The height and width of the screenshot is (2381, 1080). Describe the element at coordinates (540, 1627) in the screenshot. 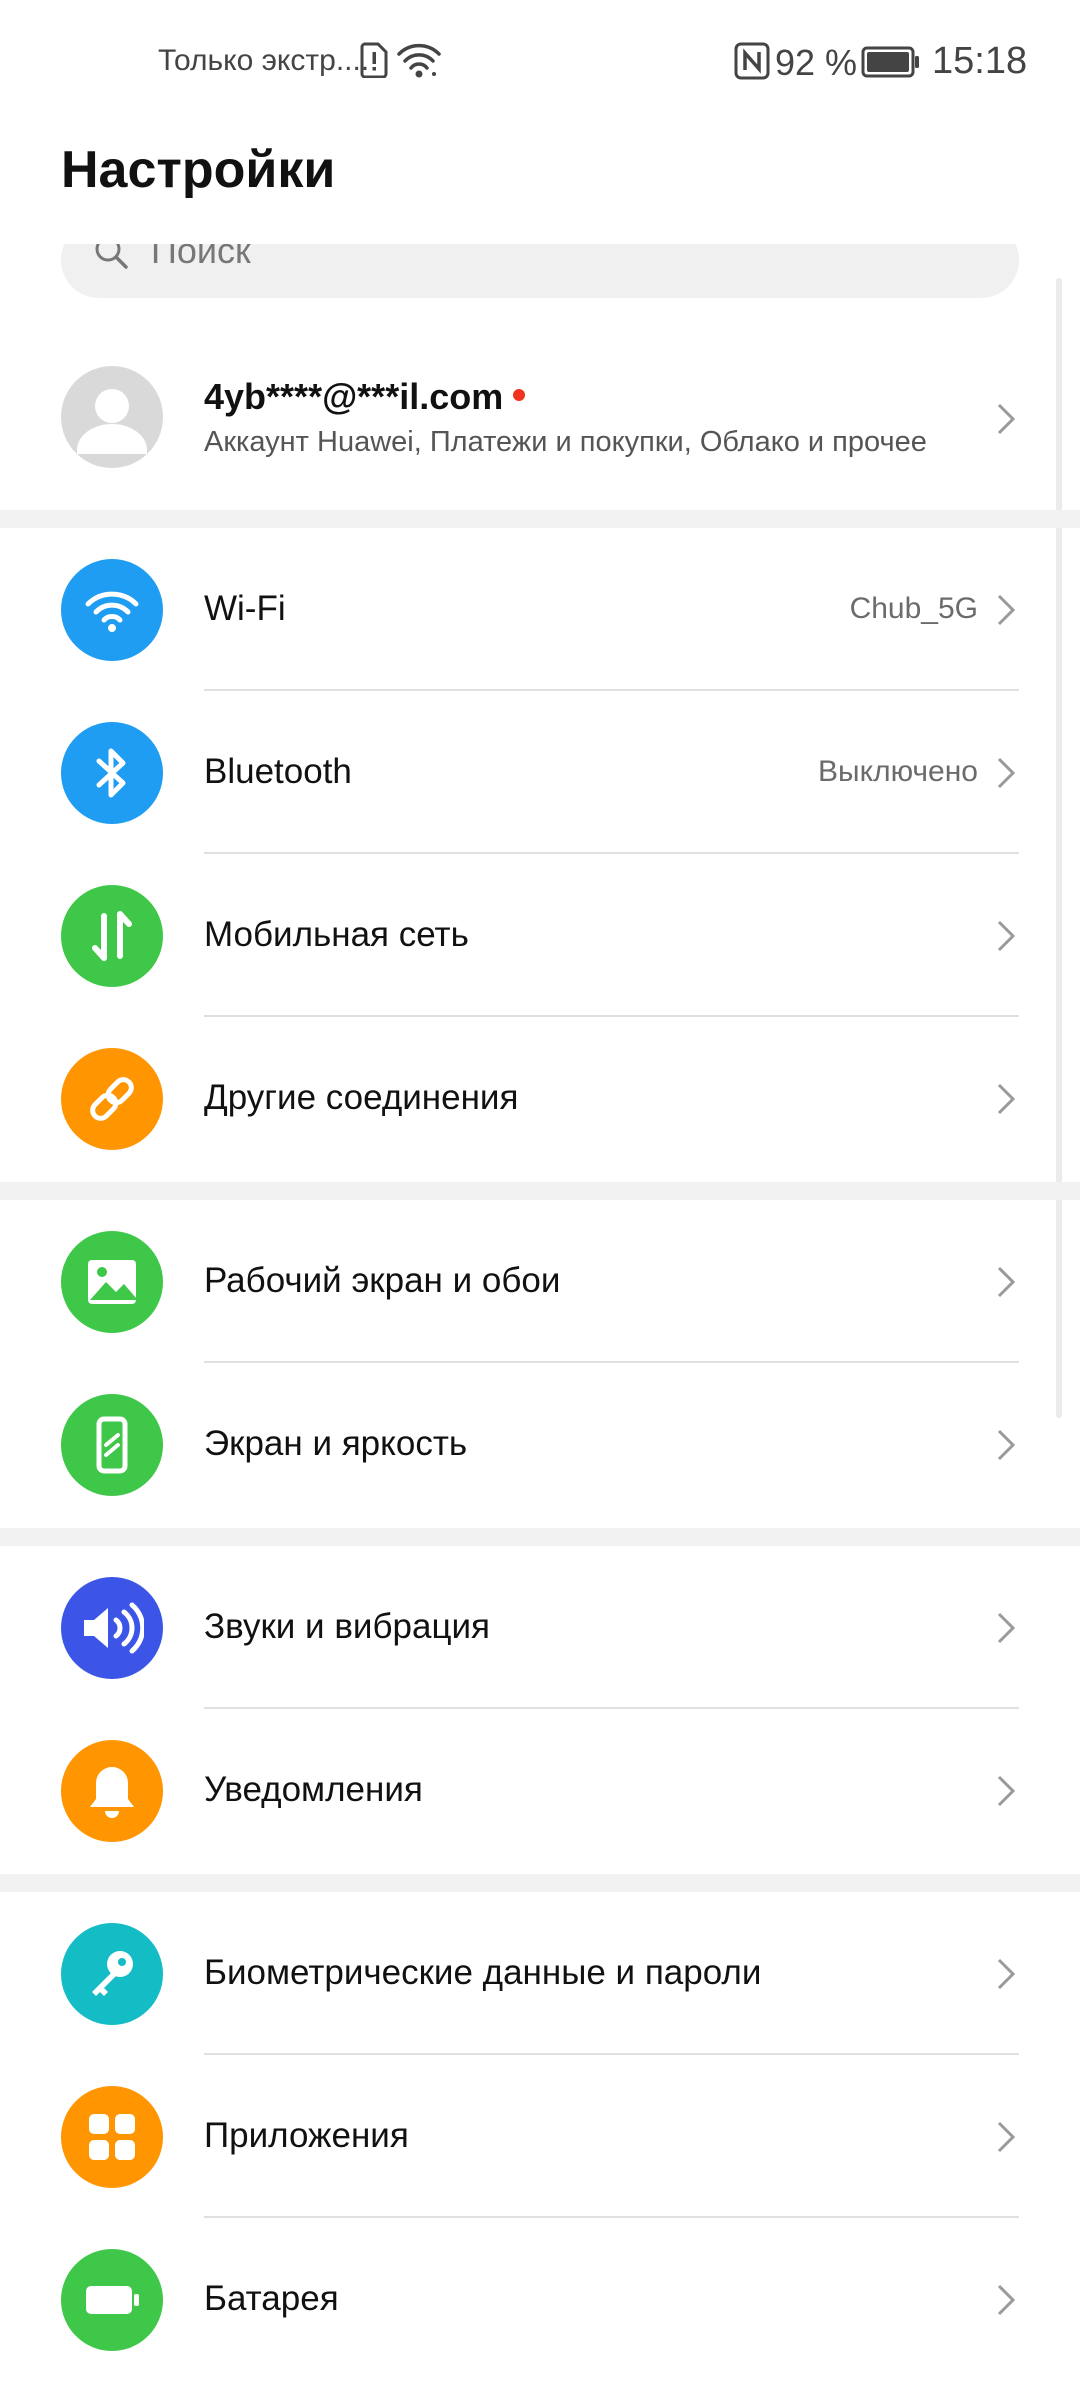

I see `setting-sounds: Звуки и вибрация` at that location.